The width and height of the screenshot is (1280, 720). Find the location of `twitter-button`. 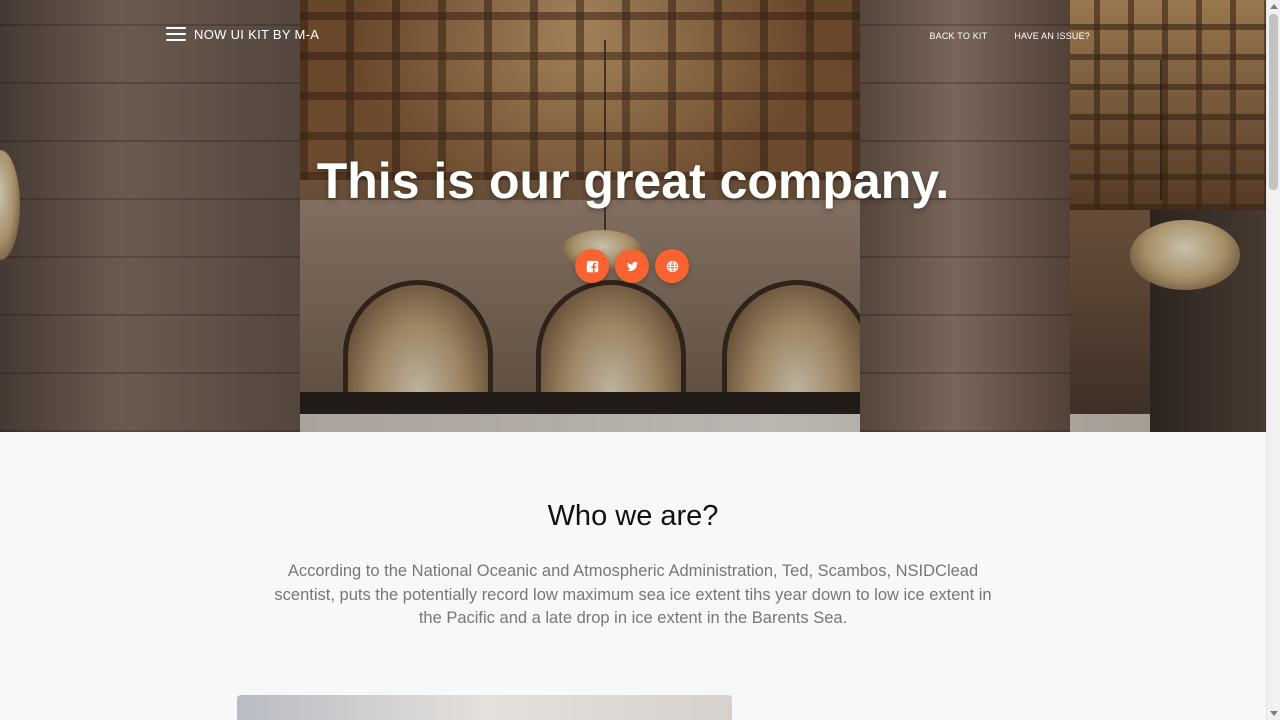

twitter-button is located at coordinates (632, 266).